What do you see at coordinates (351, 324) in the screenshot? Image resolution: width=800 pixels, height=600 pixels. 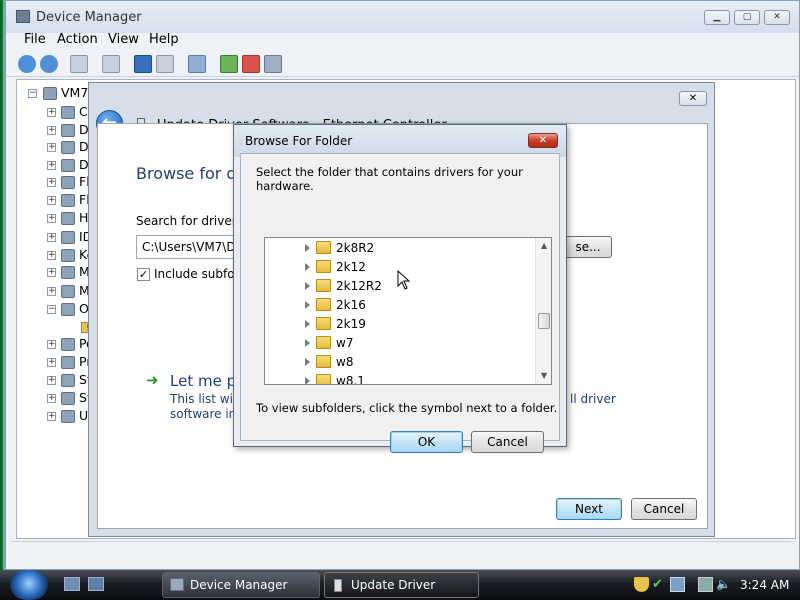 I see `folder-label: 2k19` at bounding box center [351, 324].